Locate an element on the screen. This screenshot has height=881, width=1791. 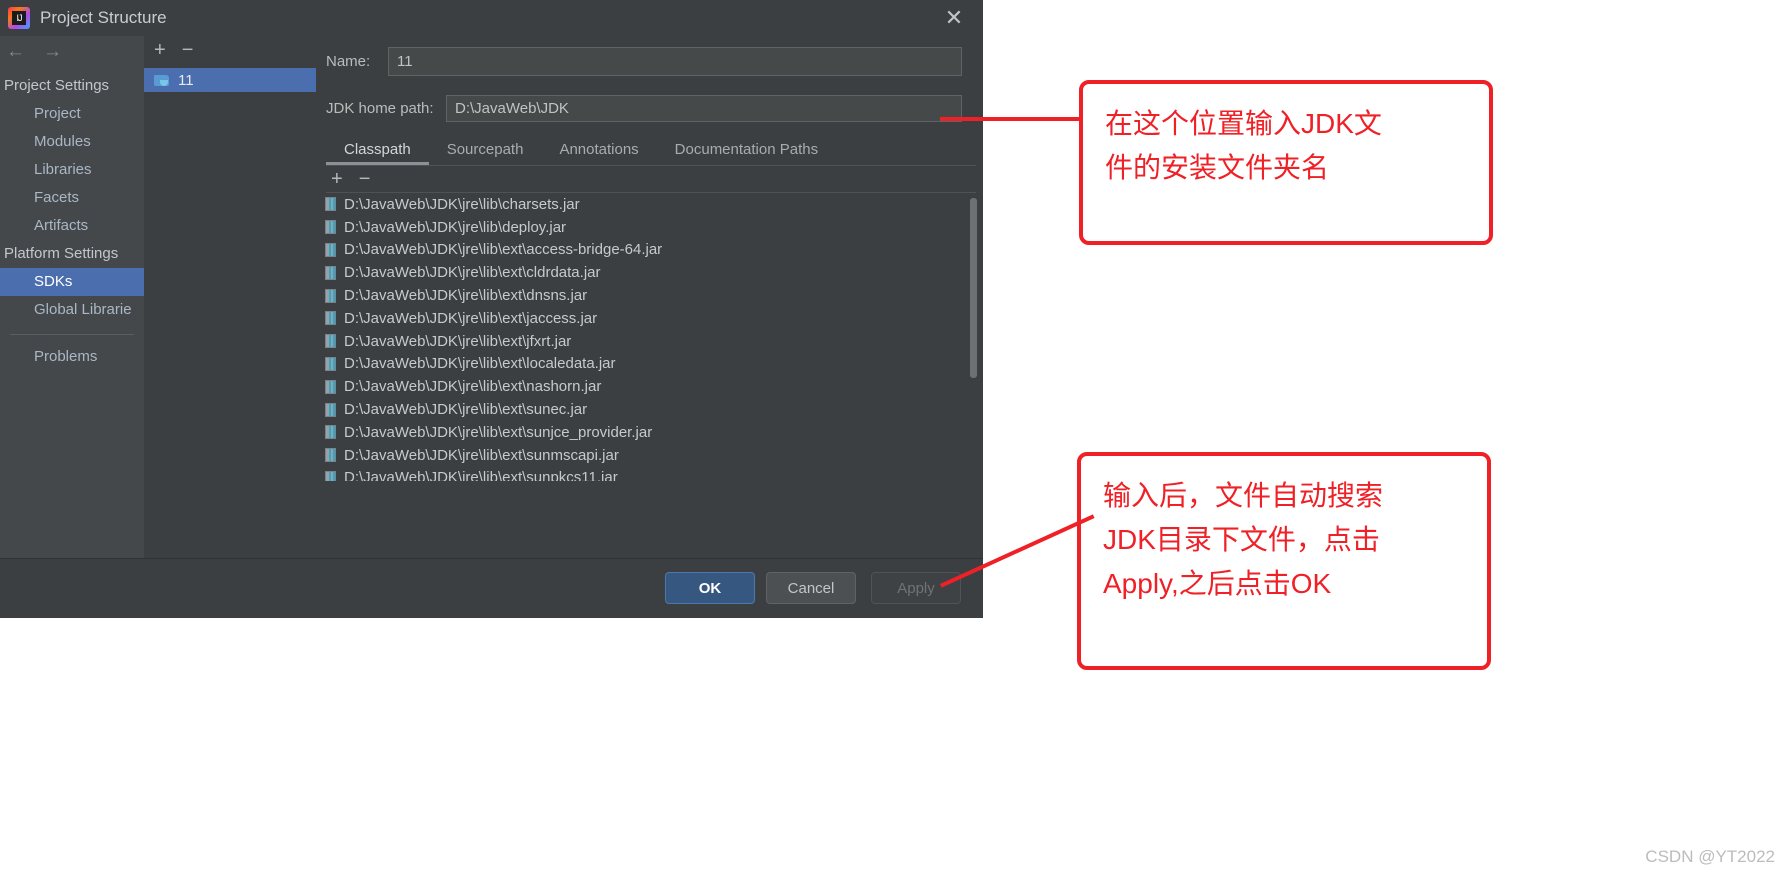
intellij-idea-icon-letters: IJ is located at coordinates (19, 18).